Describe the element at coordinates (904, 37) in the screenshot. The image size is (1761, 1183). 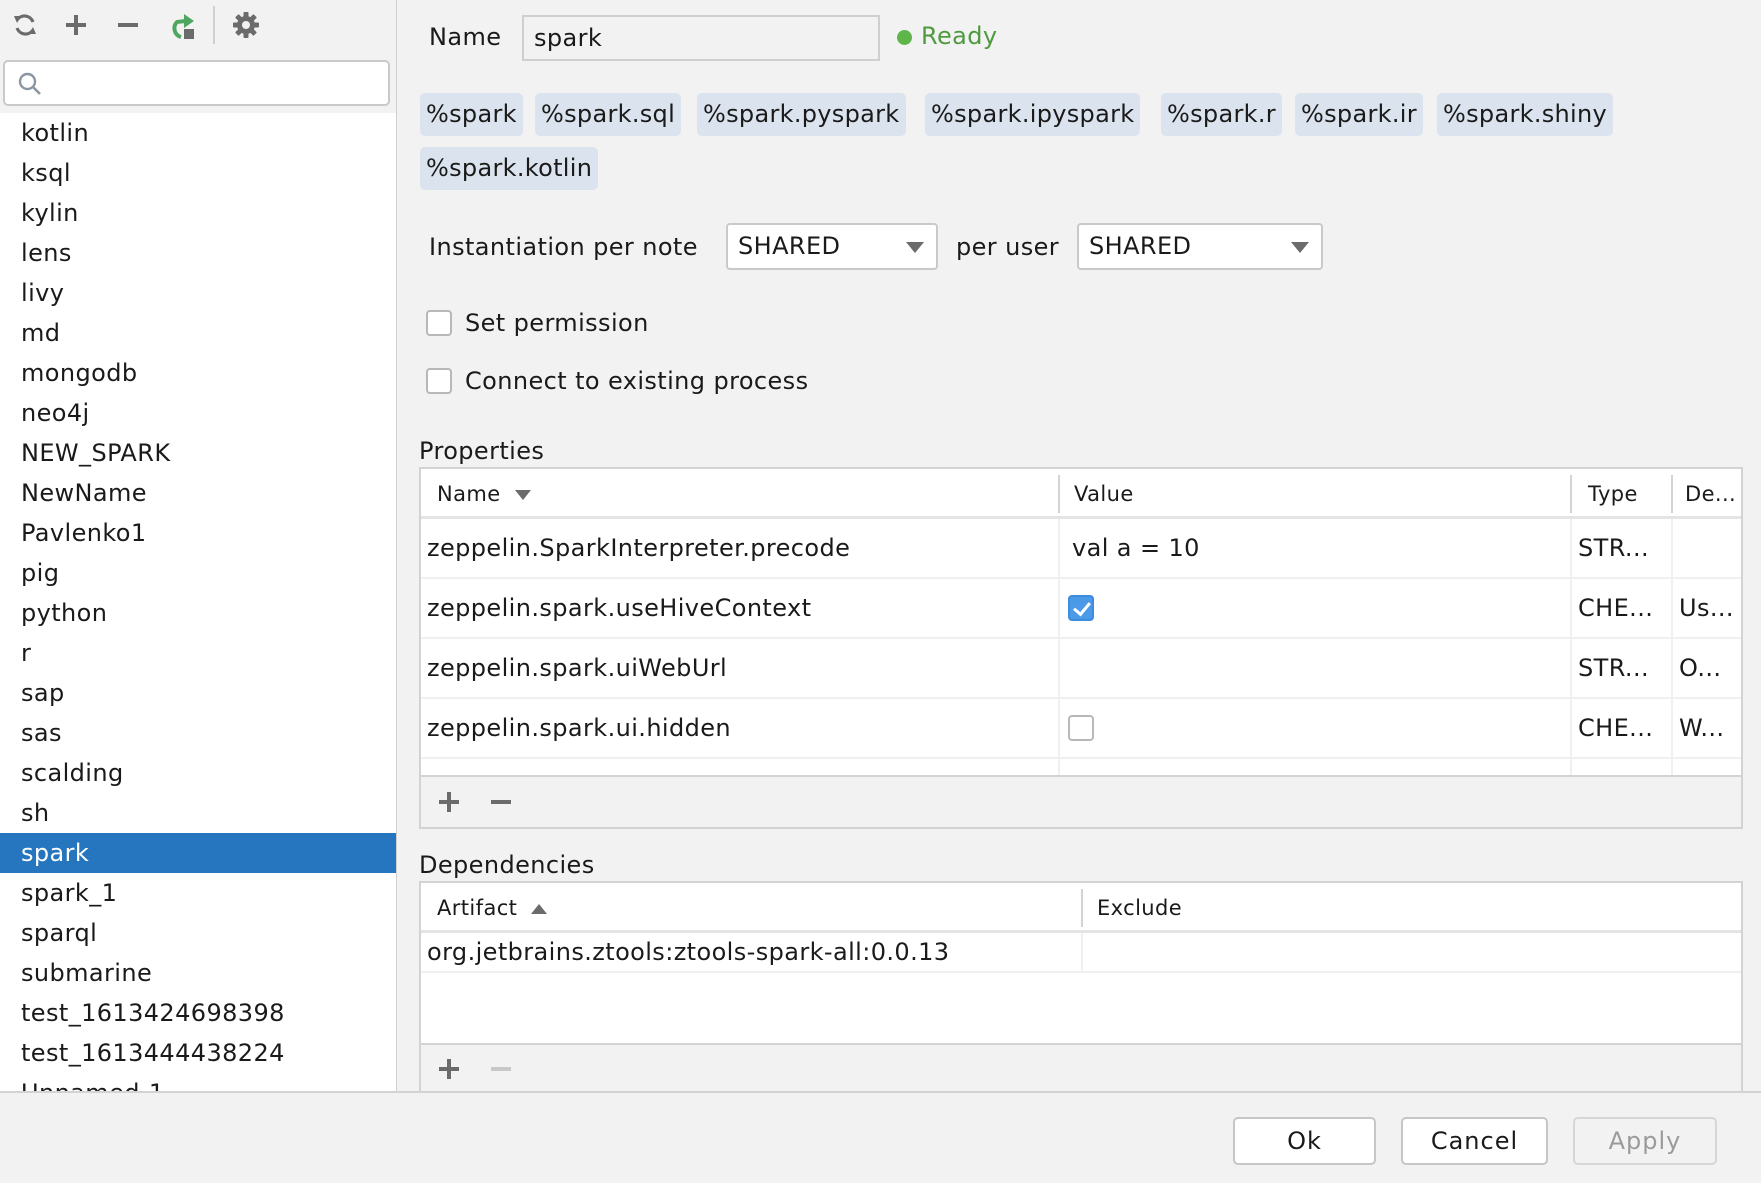
I see `status-dot-icon` at that location.